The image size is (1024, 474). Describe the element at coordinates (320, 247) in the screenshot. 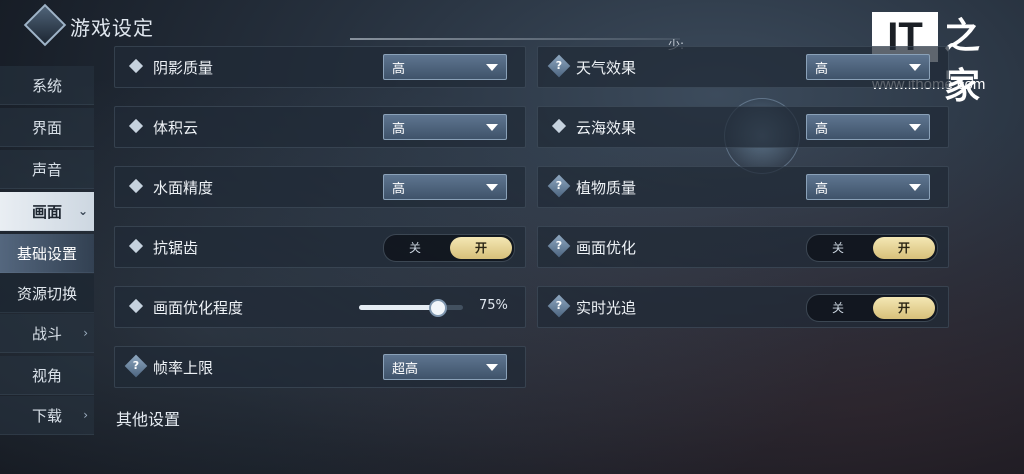

I see `setting-antialiasing: 抗锯齿 关 开` at that location.